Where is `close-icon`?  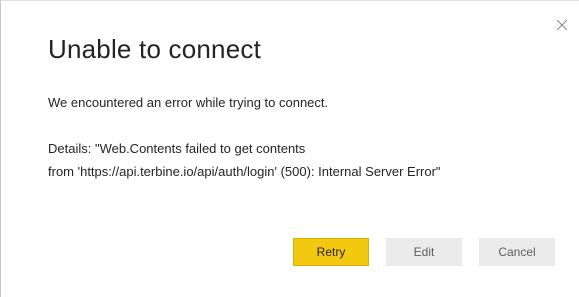 close-icon is located at coordinates (562, 25).